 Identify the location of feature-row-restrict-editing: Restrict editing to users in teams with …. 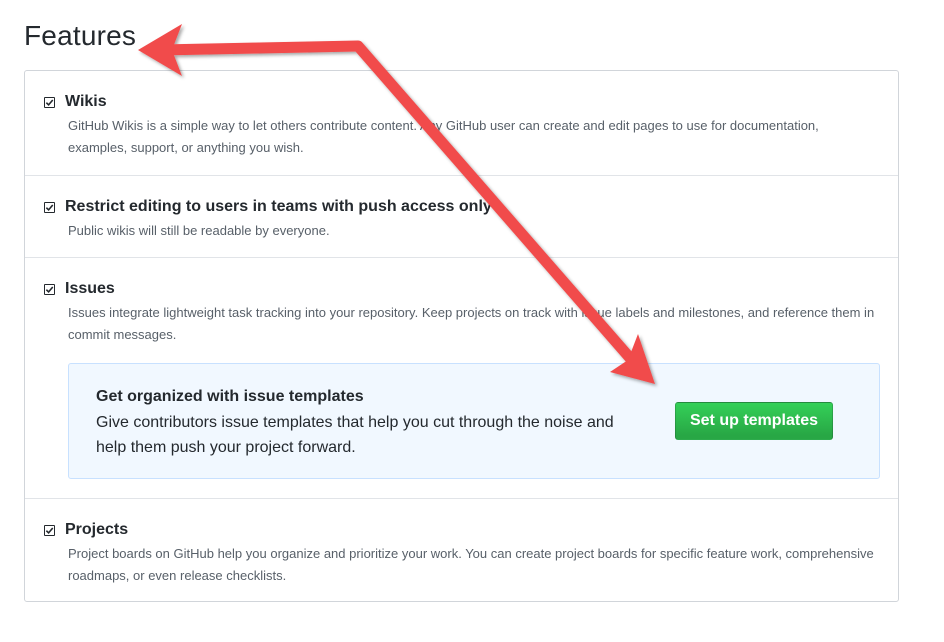
(461, 216).